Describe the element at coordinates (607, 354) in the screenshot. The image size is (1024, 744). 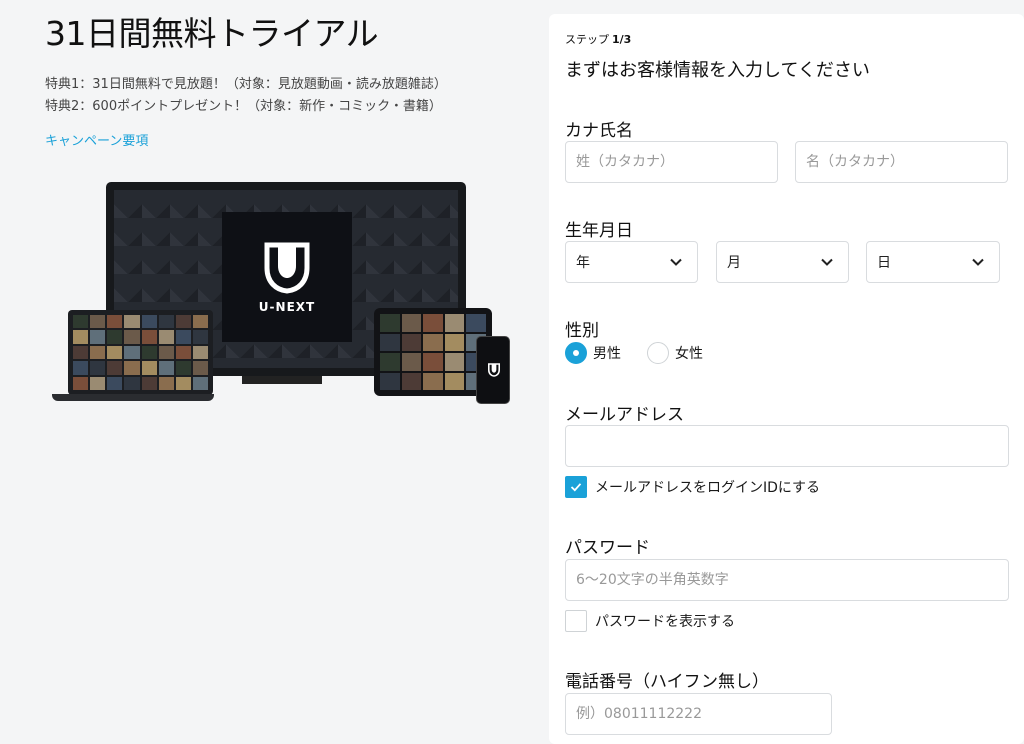
I see `gender-option-label: 男性` at that location.